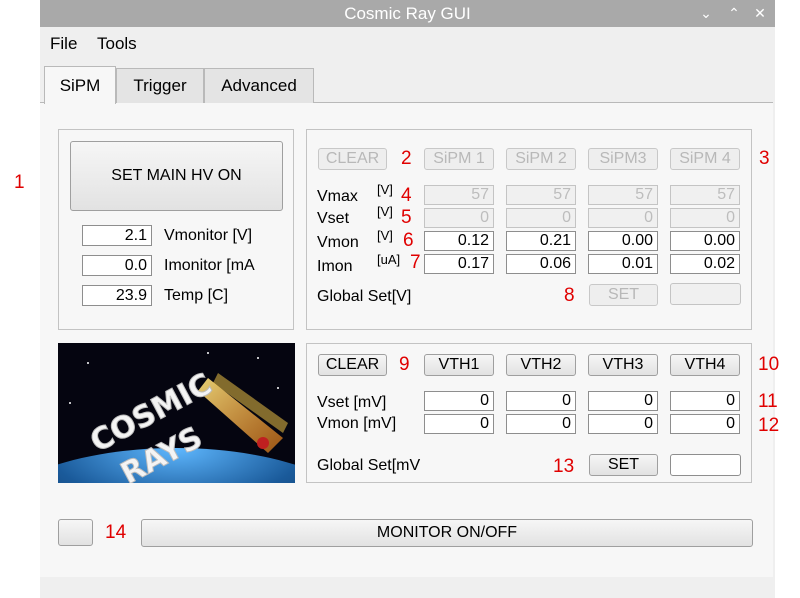  Describe the element at coordinates (623, 465) in the screenshot. I see `global-set-mv-button: SET` at that location.